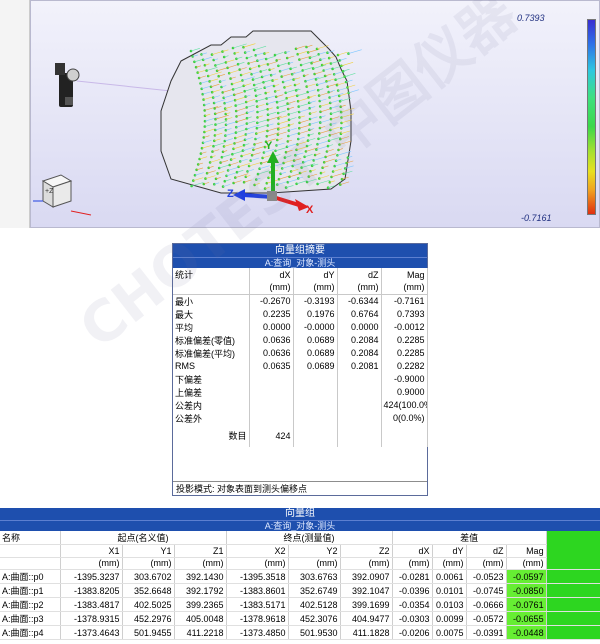 This screenshot has width=600, height=644. What do you see at coordinates (271, 366) in the screenshot?
I see `summary-cell-dx: 0.0635` at bounding box center [271, 366].